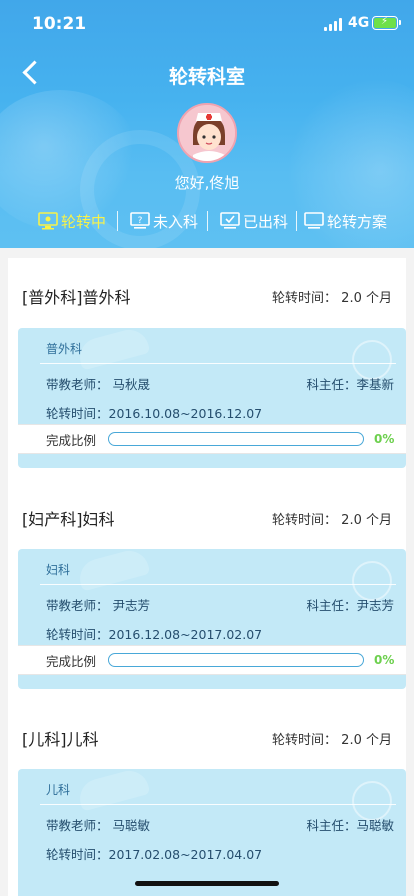  What do you see at coordinates (58, 790) in the screenshot?
I see `card-department-name: 儿科` at bounding box center [58, 790].